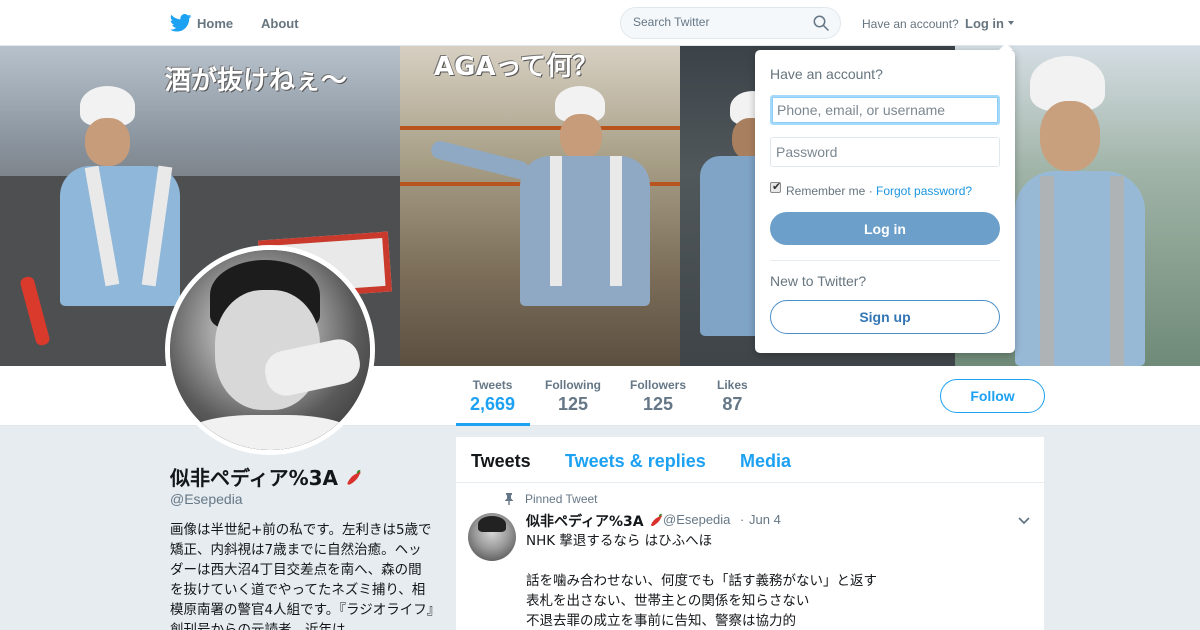 The image size is (1200, 630). I want to click on tweet-author-screen-name: @Esepedia, so click(696, 519).